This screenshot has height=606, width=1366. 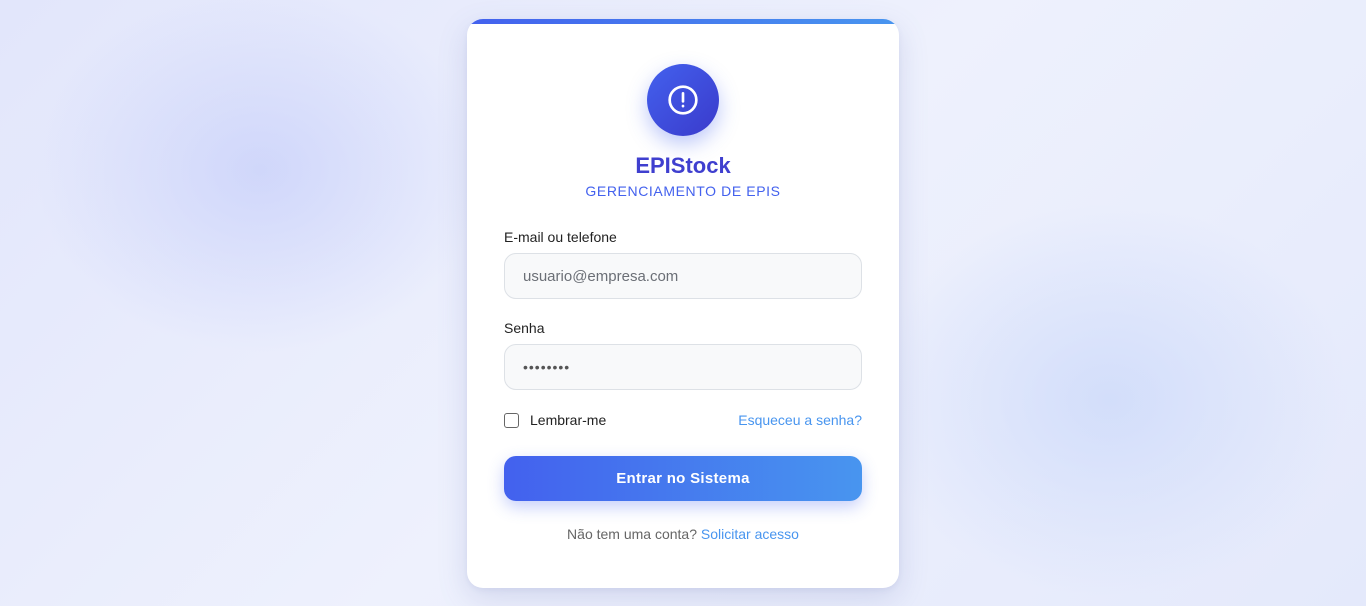 I want to click on signup-text: Não tem uma conta?, so click(x=632, y=534).